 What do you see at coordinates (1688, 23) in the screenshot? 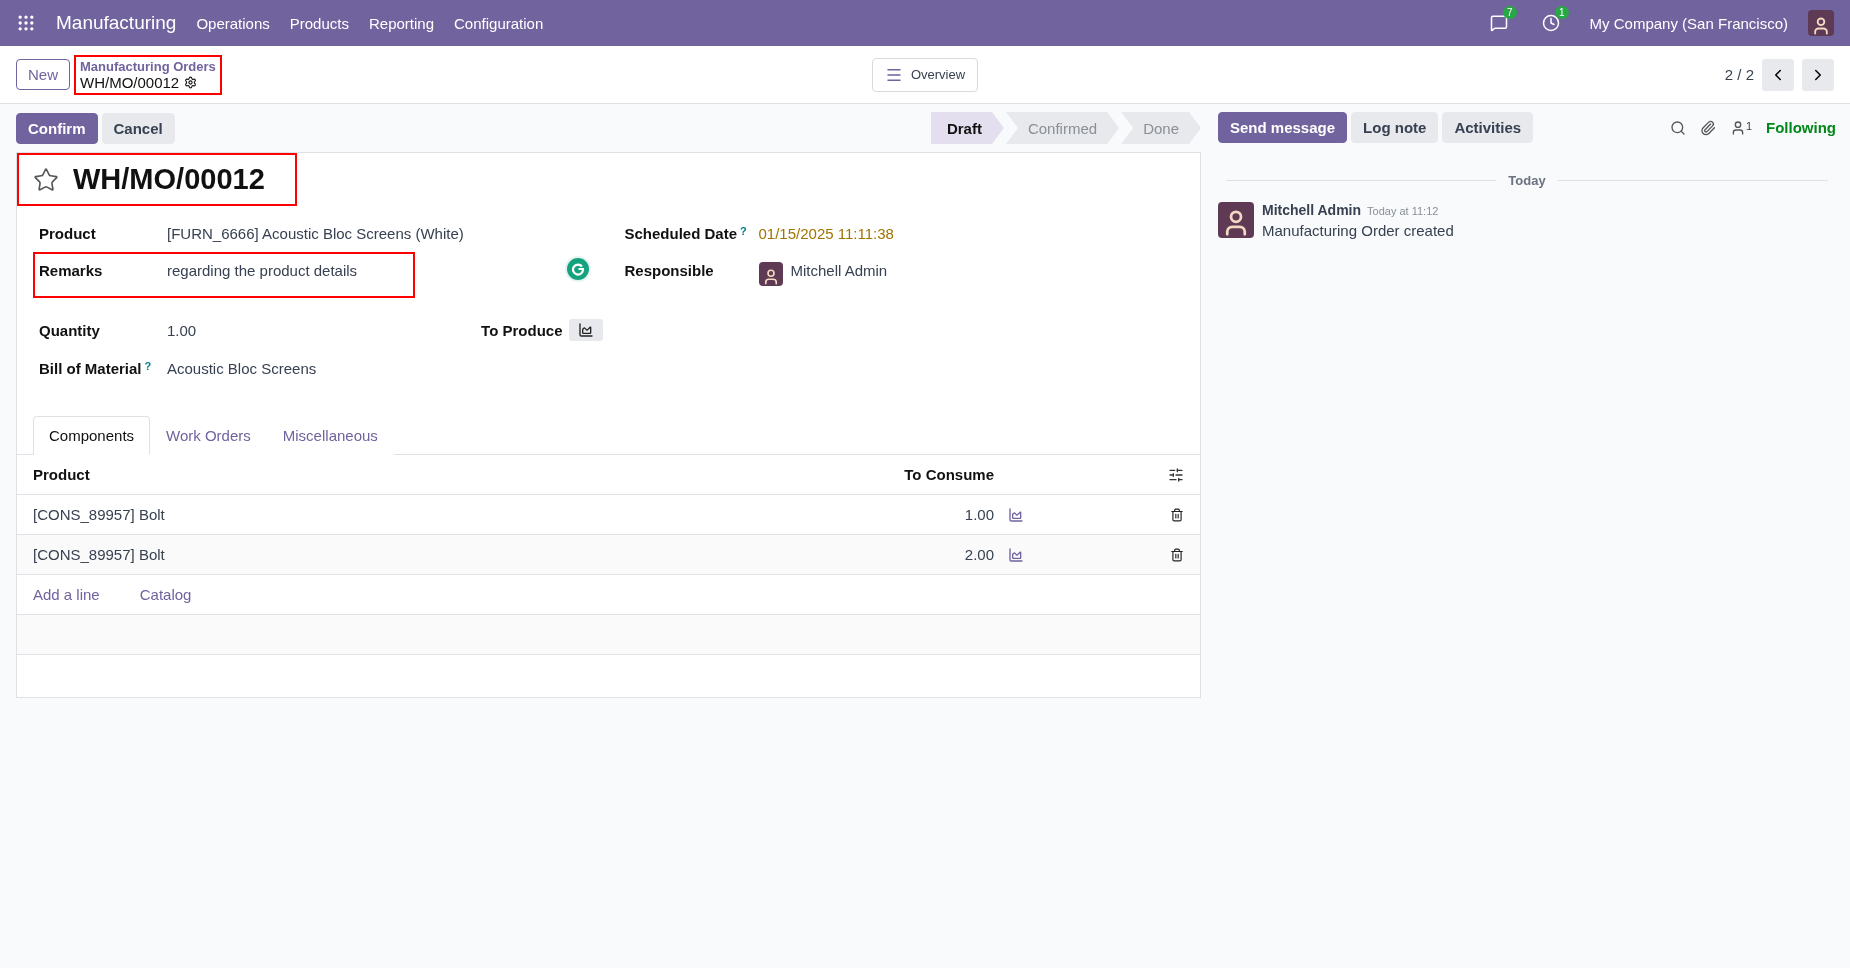
I see `company-switcher: My Company (San Francisco)` at bounding box center [1688, 23].